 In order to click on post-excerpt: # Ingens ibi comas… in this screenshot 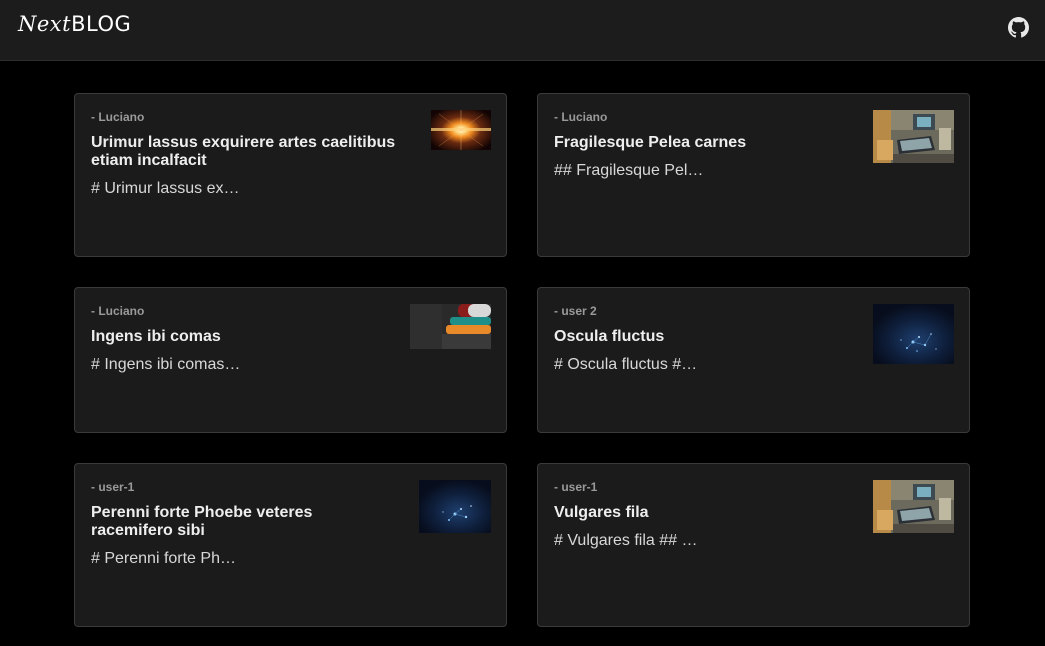, I will do `click(166, 364)`.